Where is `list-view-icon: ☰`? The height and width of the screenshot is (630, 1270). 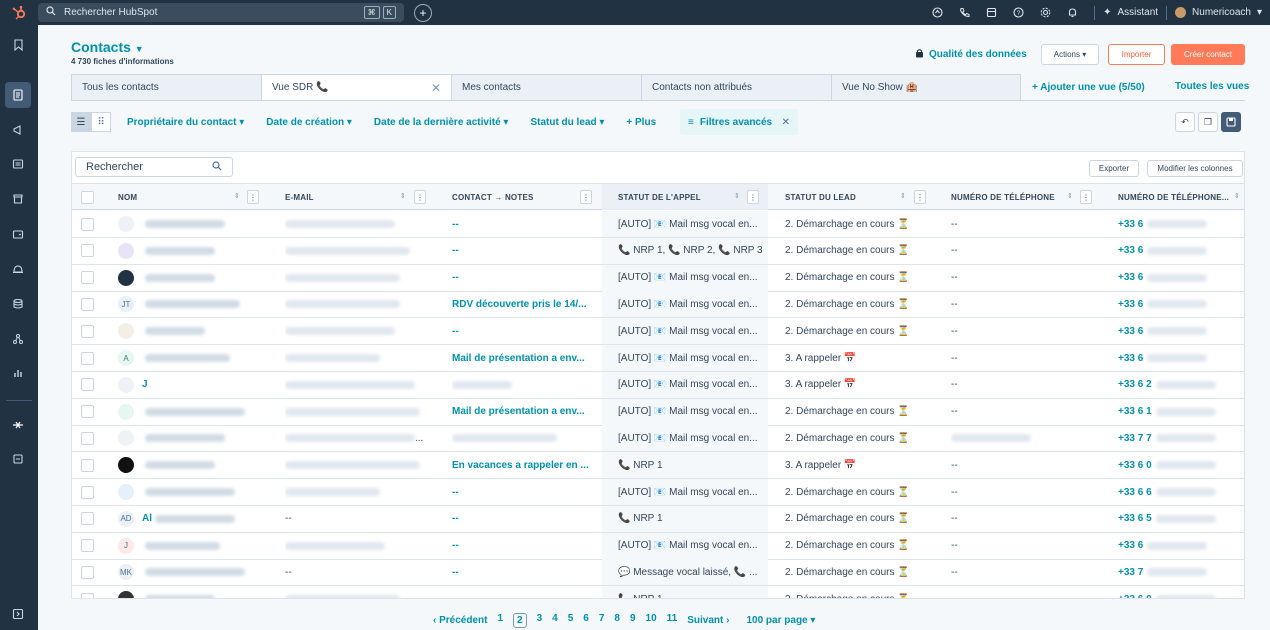 list-view-icon: ☰ is located at coordinates (81, 122).